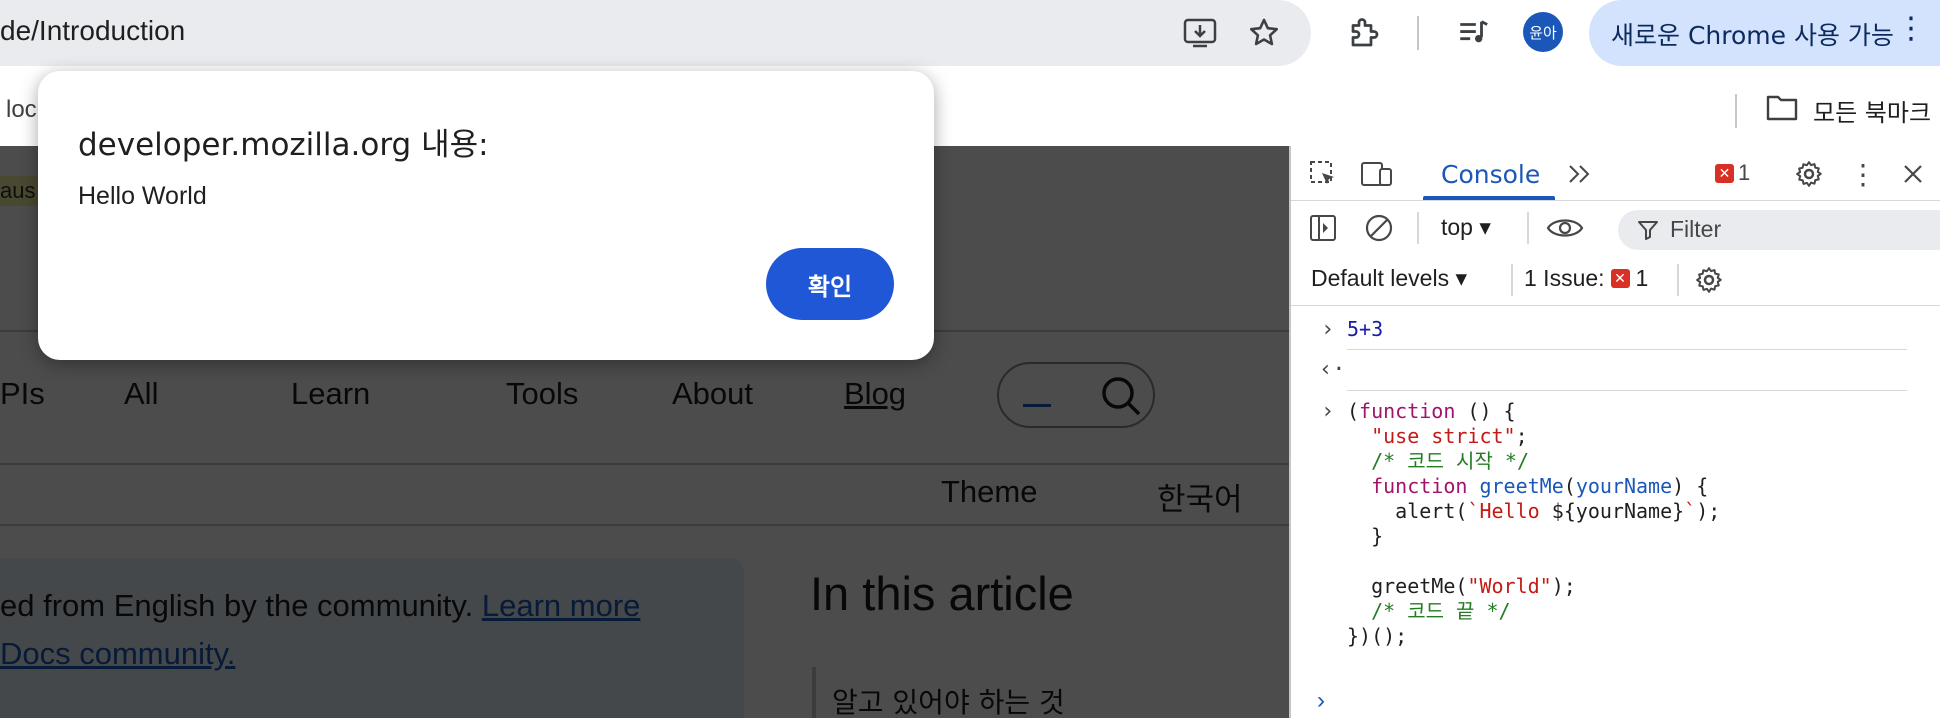 The height and width of the screenshot is (718, 1940). Describe the element at coordinates (1332, 369) in the screenshot. I see `result-arrow-icon: ‹·` at that location.